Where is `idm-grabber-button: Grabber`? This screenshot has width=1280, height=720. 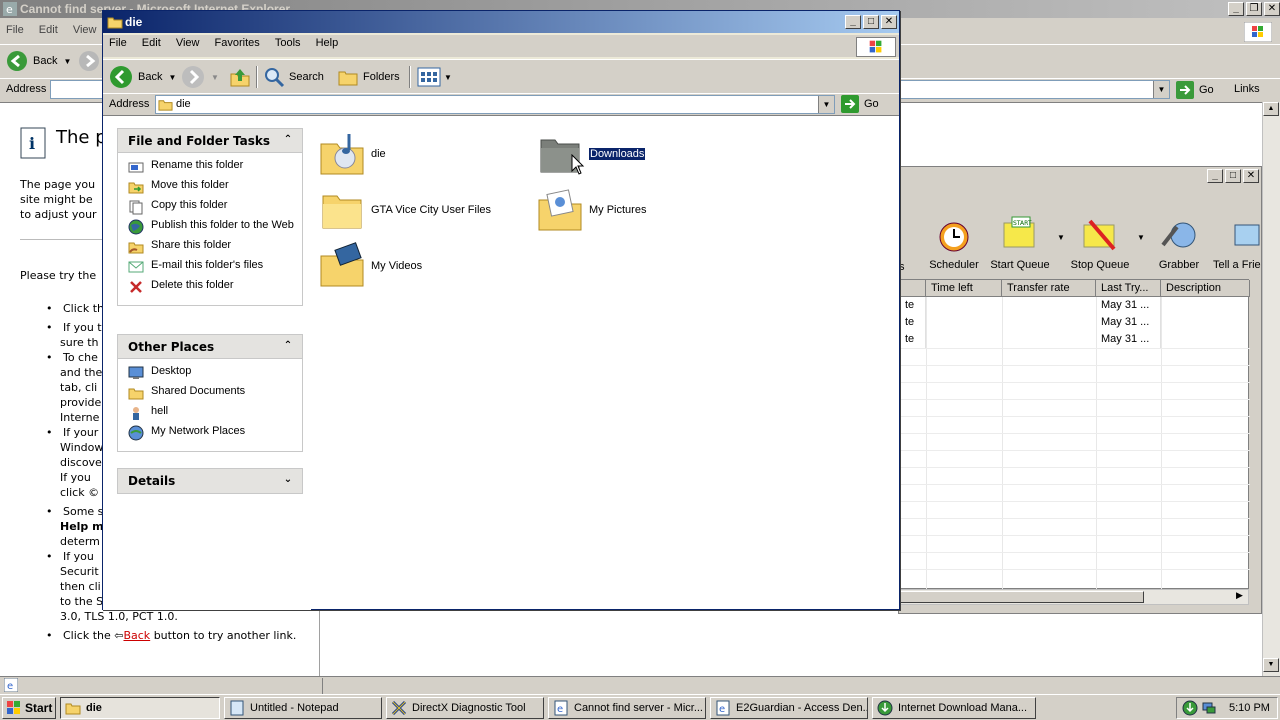
idm-grabber-button: Grabber is located at coordinates (1179, 243).